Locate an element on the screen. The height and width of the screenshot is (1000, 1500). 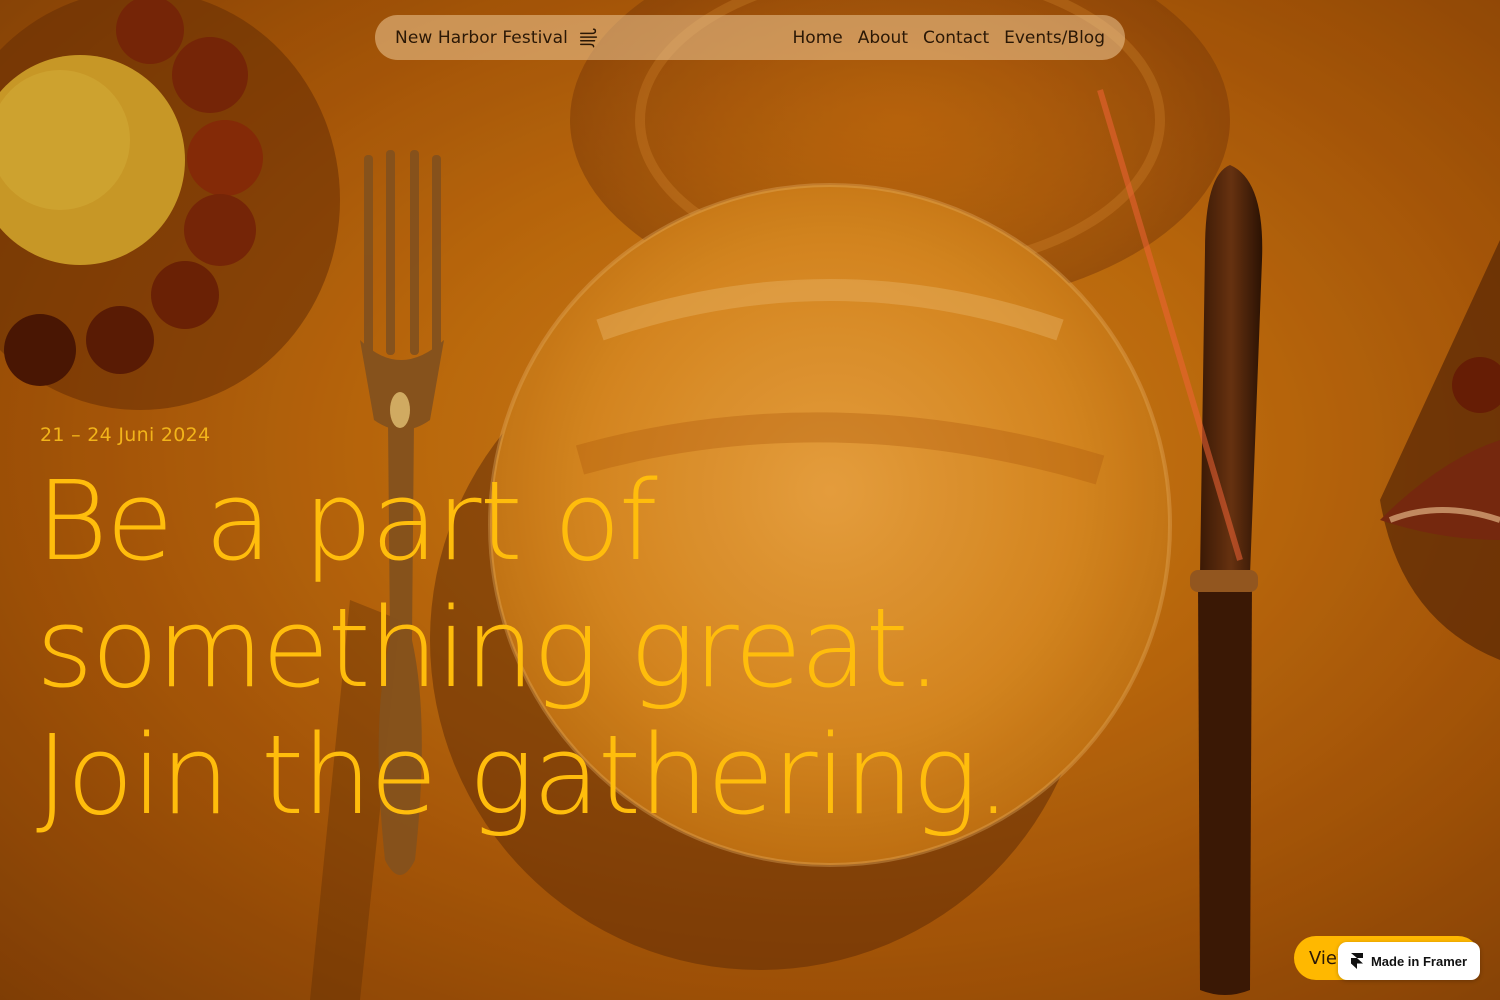
nav-link-events-blog: Events/Blog is located at coordinates (1054, 38).